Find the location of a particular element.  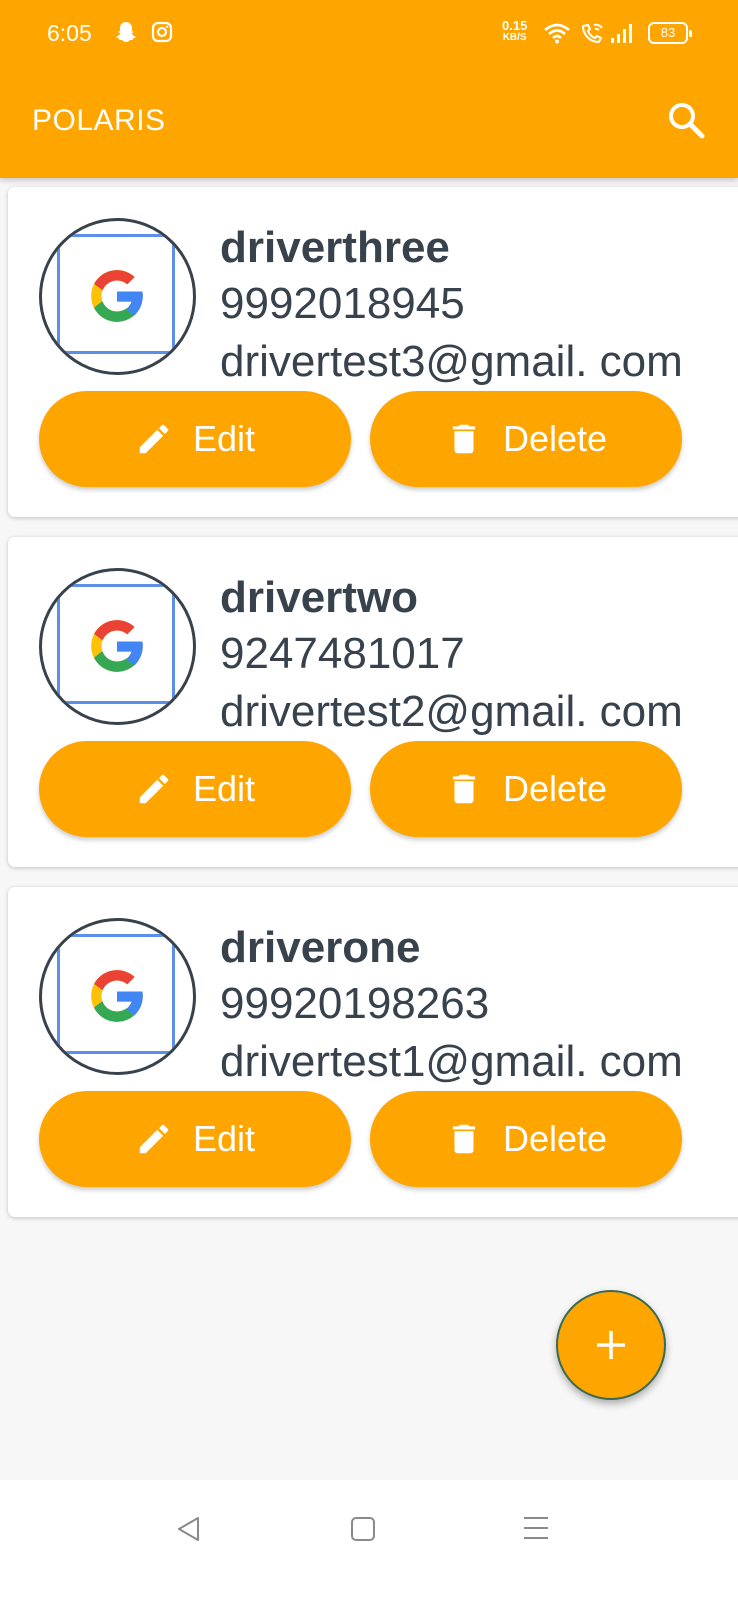

plus-icon is located at coordinates (611, 1345).